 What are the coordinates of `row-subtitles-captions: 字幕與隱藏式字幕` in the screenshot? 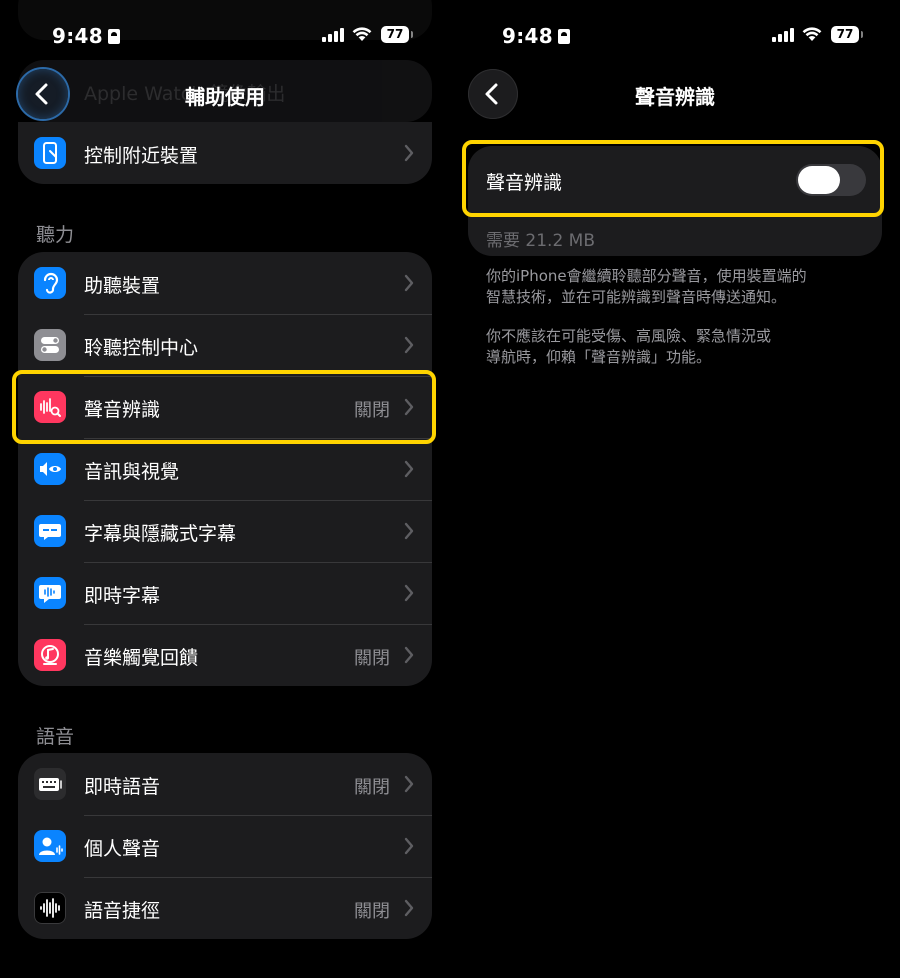 It's located at (225, 531).